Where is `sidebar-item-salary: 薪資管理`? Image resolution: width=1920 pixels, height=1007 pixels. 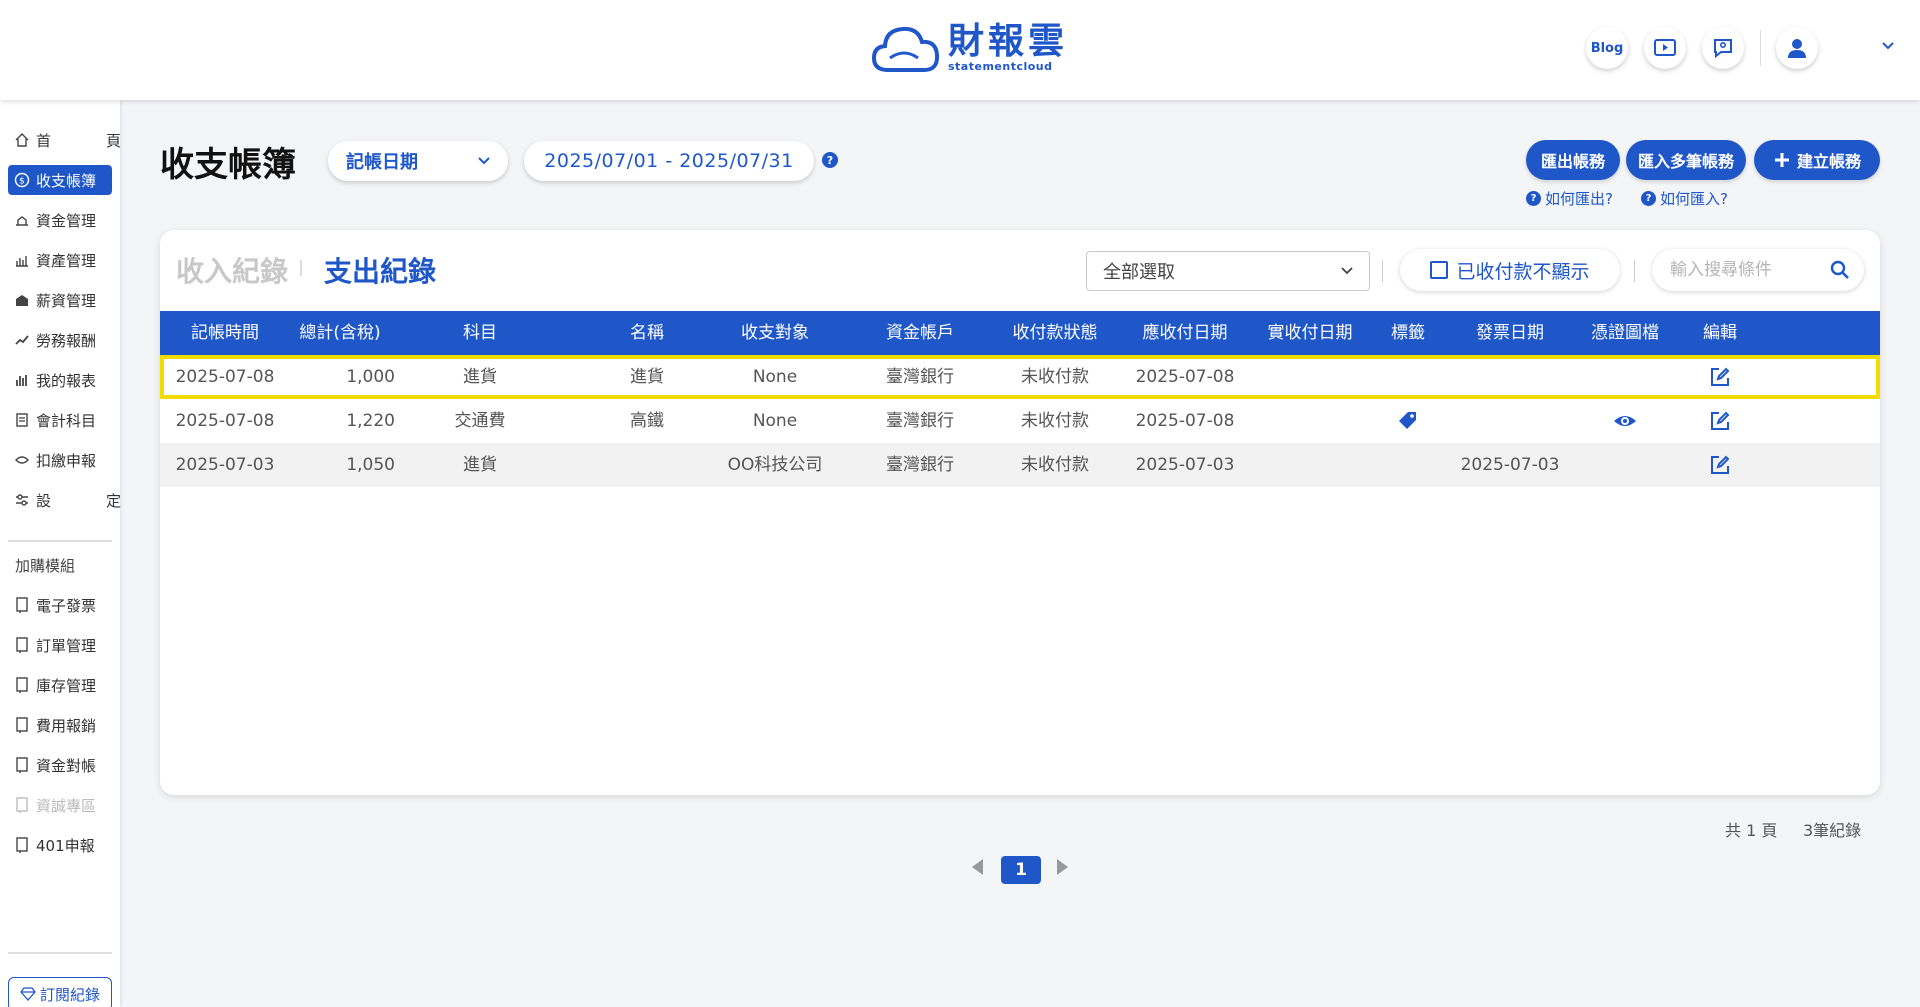
sidebar-item-salary: 薪資管理 is located at coordinates (60, 300).